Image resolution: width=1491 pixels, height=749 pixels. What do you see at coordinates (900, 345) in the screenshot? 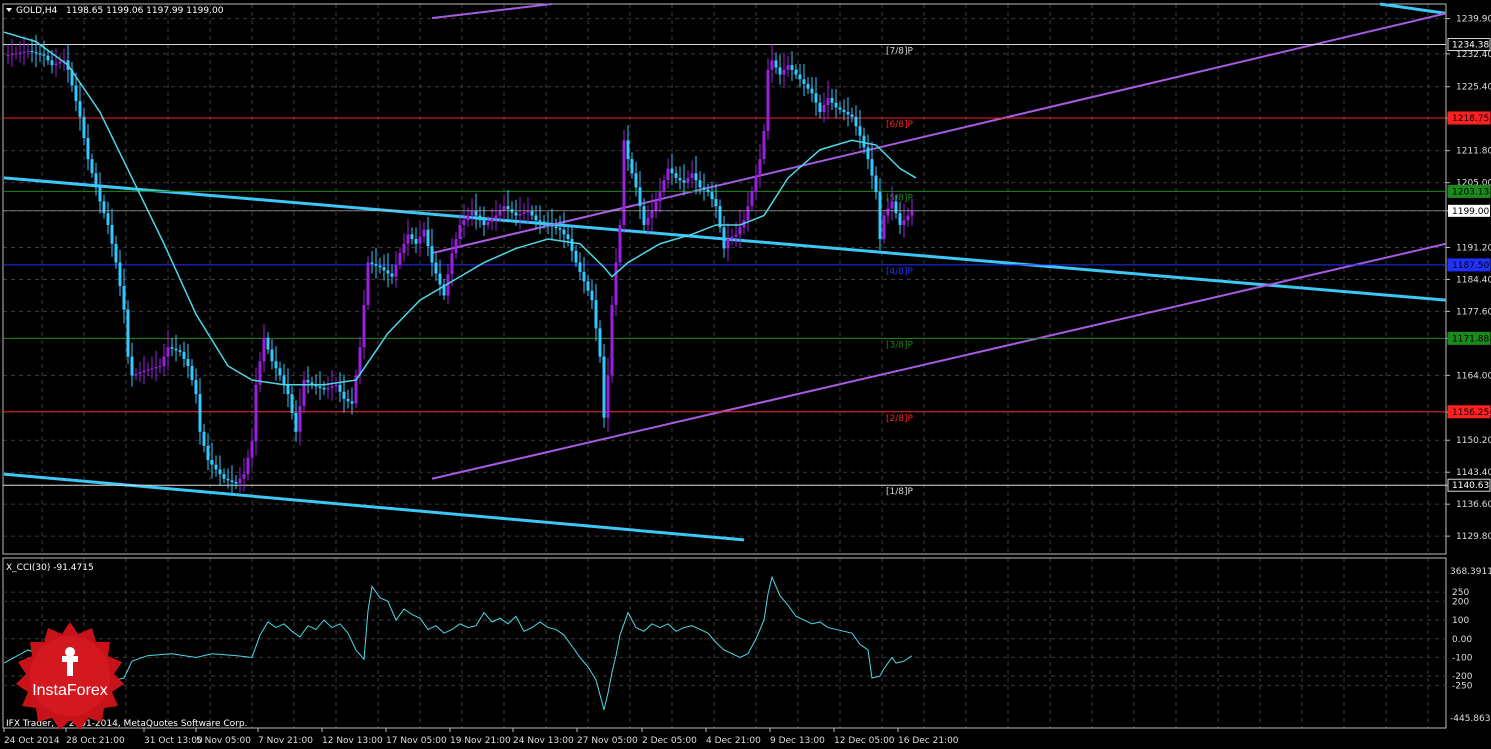
I see `murrey-label: [3/8]P` at bounding box center [900, 345].